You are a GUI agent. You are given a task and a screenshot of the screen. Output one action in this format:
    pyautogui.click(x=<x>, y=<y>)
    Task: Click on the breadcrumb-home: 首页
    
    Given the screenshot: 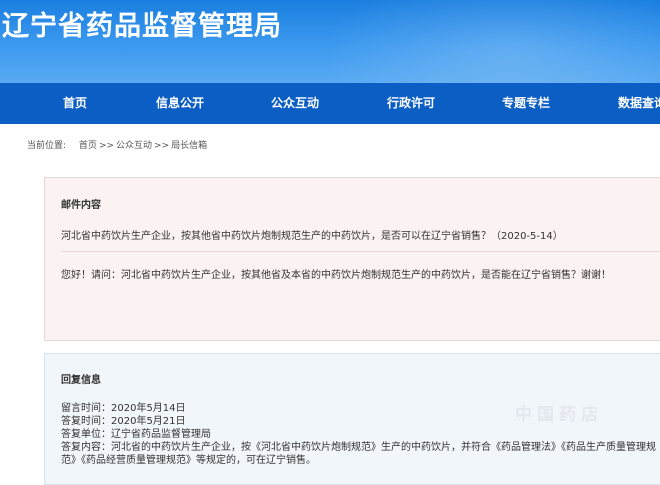 What is the action you would take?
    pyautogui.click(x=88, y=146)
    